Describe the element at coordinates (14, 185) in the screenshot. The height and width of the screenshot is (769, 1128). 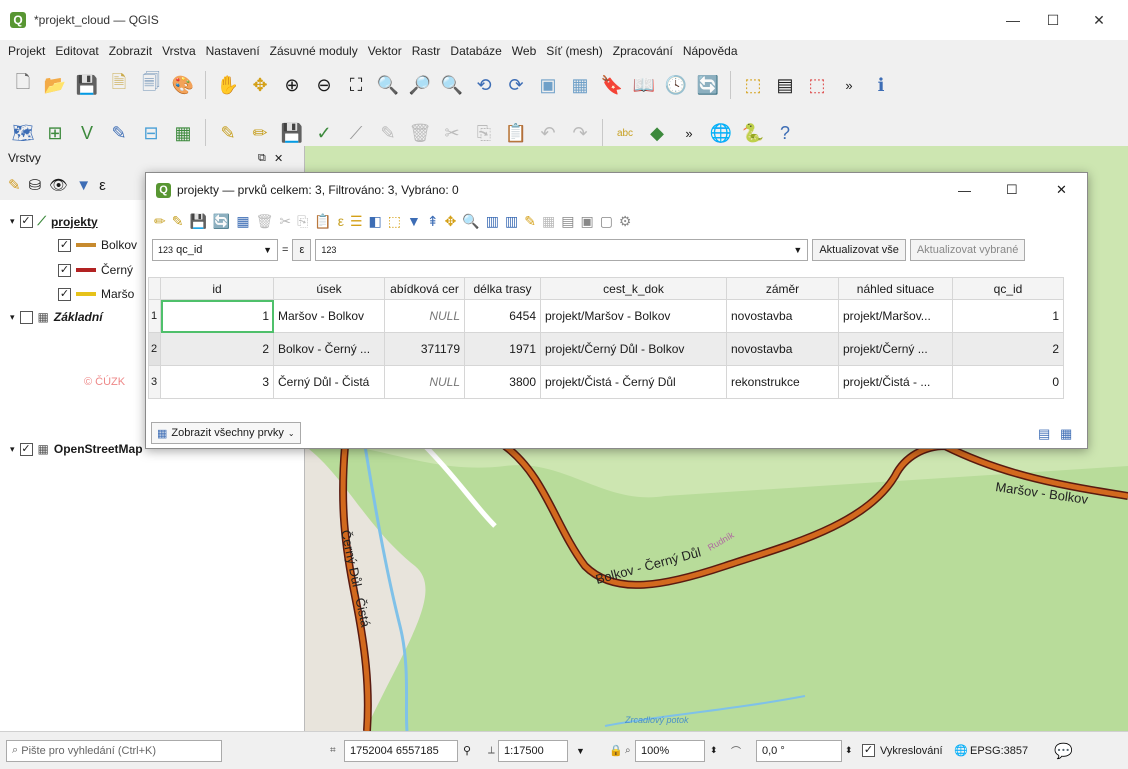
I see `layer-styling-icon: ✎` at that location.